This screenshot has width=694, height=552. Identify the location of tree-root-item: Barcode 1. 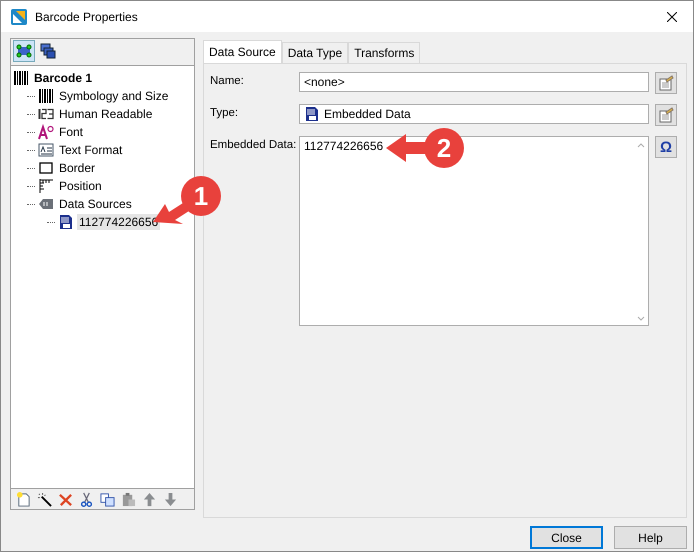
(63, 78).